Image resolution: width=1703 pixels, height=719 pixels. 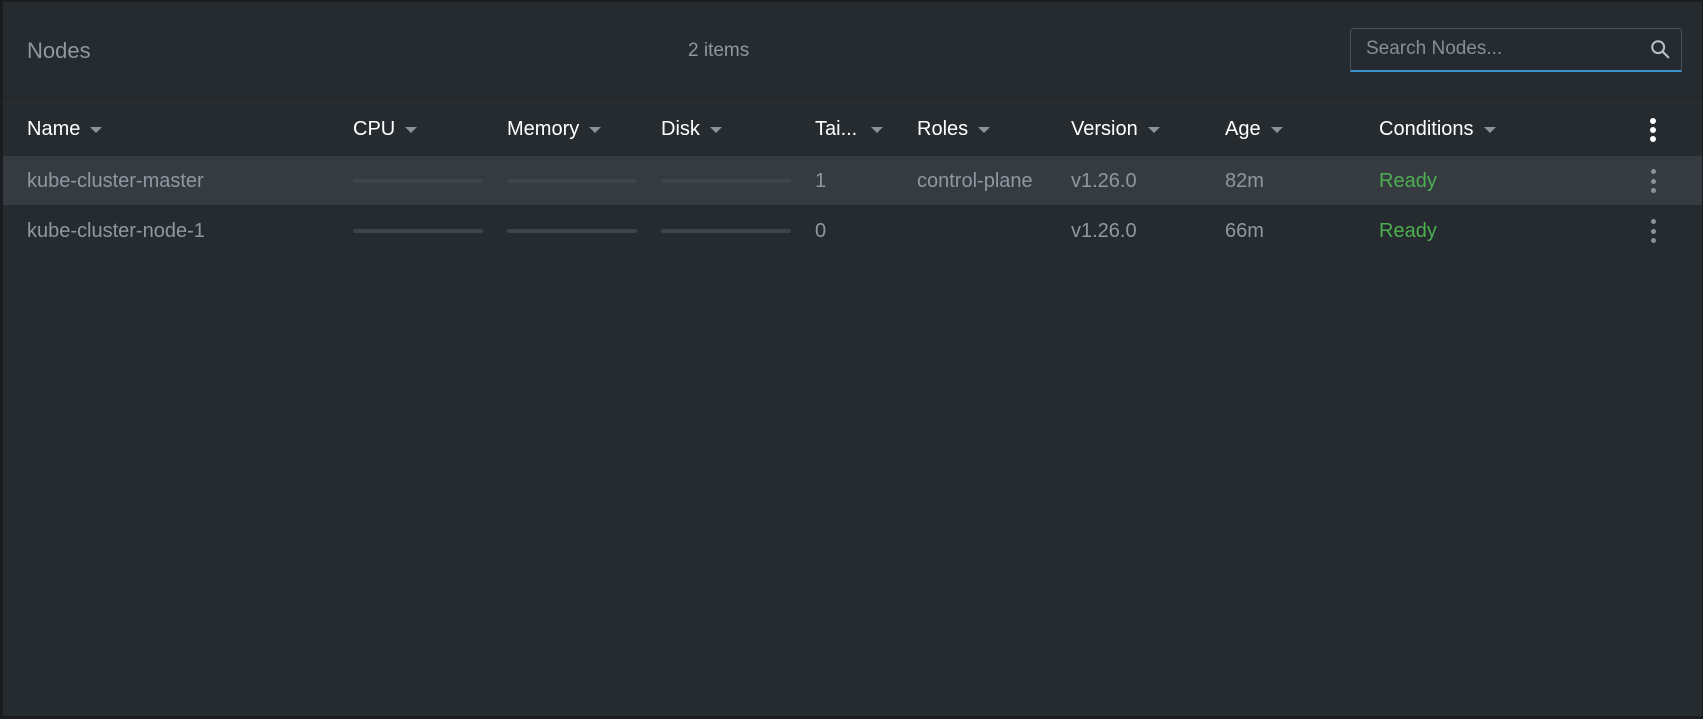 I want to click on node-roles: control-plane, so click(x=975, y=181).